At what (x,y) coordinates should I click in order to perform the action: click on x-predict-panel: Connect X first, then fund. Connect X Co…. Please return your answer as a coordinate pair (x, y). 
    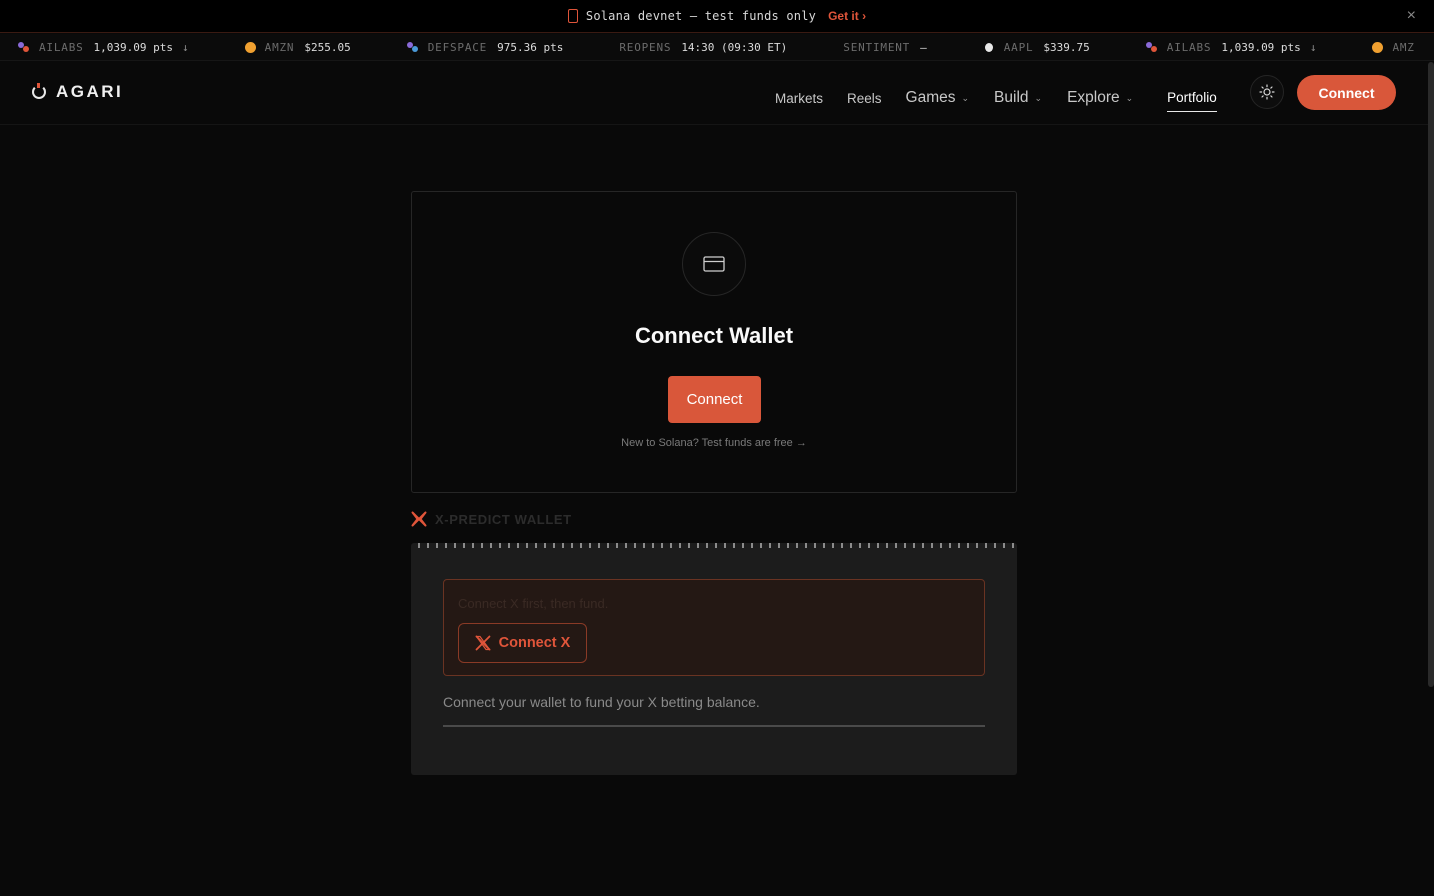
    Looking at the image, I should click on (714, 659).